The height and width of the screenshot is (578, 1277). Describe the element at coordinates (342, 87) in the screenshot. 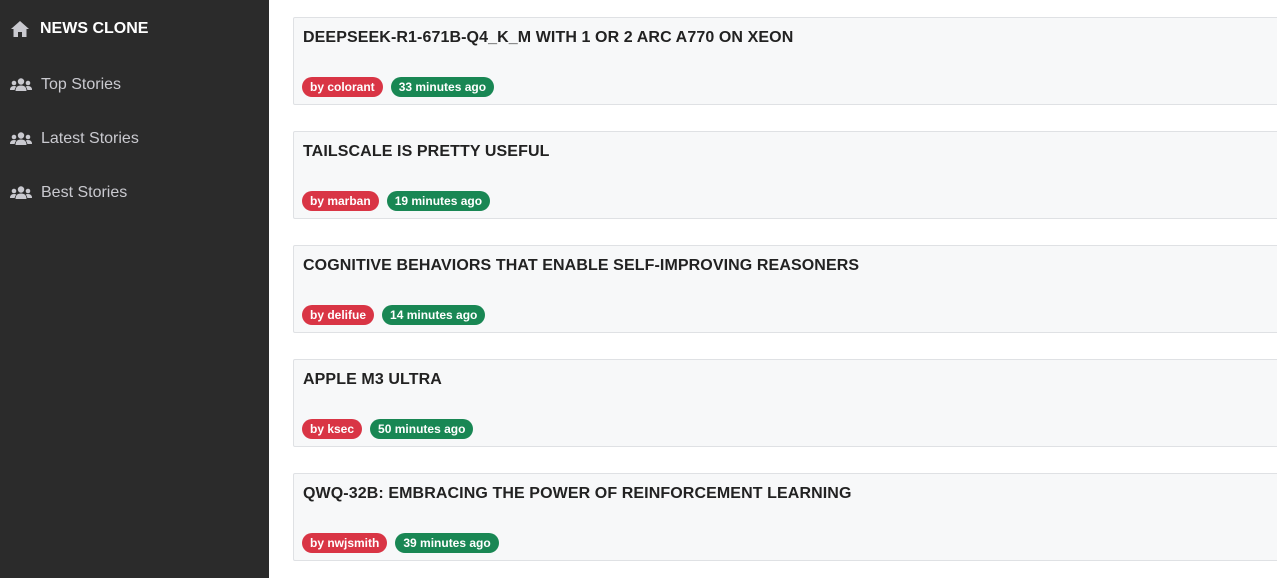

I see `author-badge: by colorant` at that location.